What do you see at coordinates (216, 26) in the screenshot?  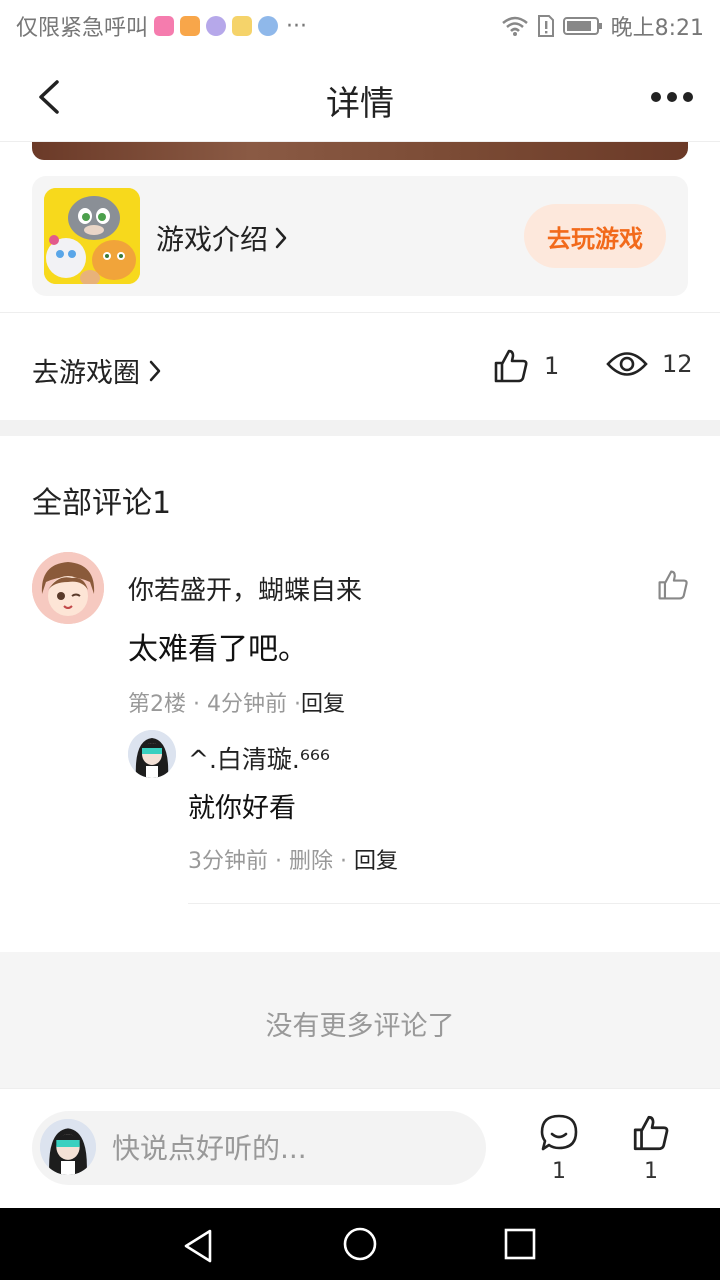 I see `music-app-icon` at bounding box center [216, 26].